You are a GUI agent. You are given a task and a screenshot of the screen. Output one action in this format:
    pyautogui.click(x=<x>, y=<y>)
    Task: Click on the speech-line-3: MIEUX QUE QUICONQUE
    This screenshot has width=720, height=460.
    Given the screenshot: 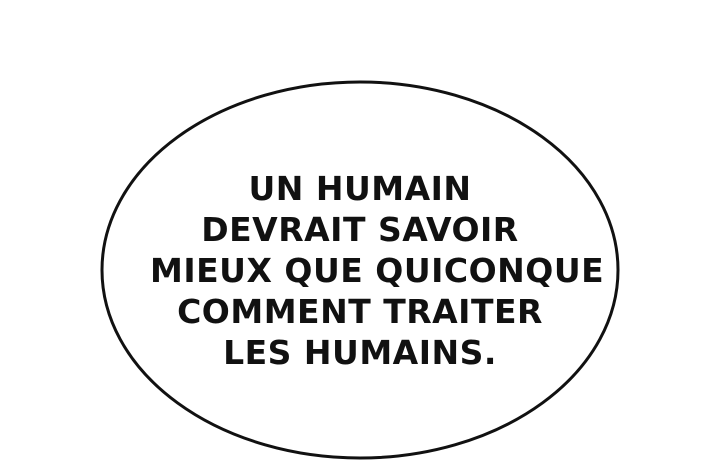 What is the action you would take?
    pyautogui.click(x=377, y=270)
    